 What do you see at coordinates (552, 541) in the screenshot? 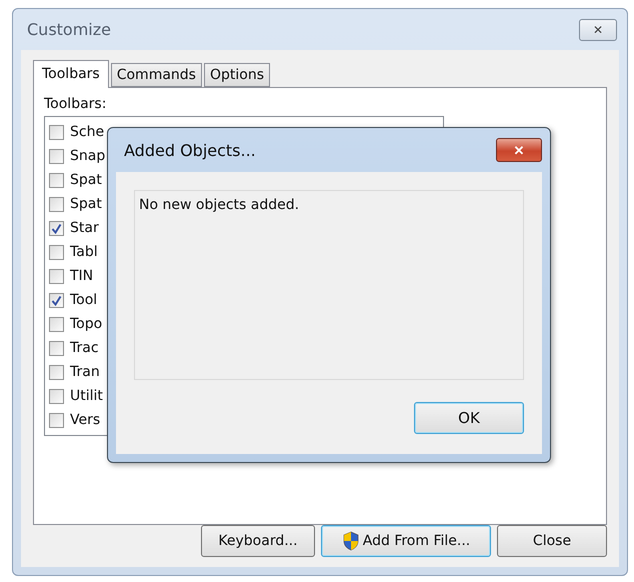
I see `dialog-button: Close` at bounding box center [552, 541].